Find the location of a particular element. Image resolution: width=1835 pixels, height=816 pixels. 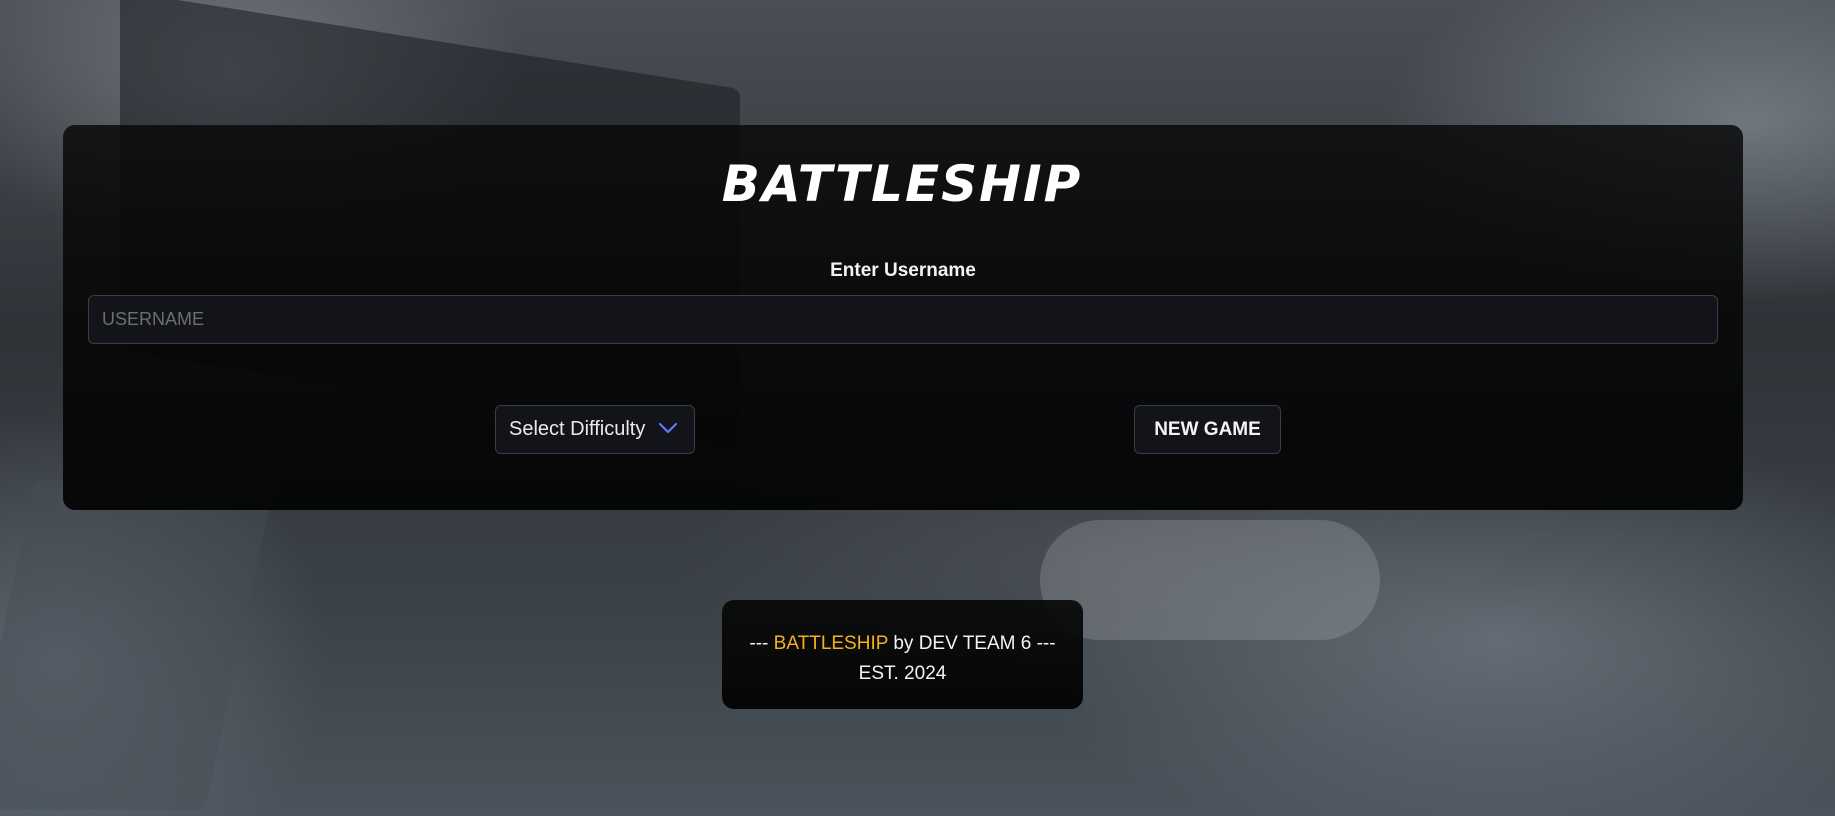

username-input is located at coordinates (903, 319).